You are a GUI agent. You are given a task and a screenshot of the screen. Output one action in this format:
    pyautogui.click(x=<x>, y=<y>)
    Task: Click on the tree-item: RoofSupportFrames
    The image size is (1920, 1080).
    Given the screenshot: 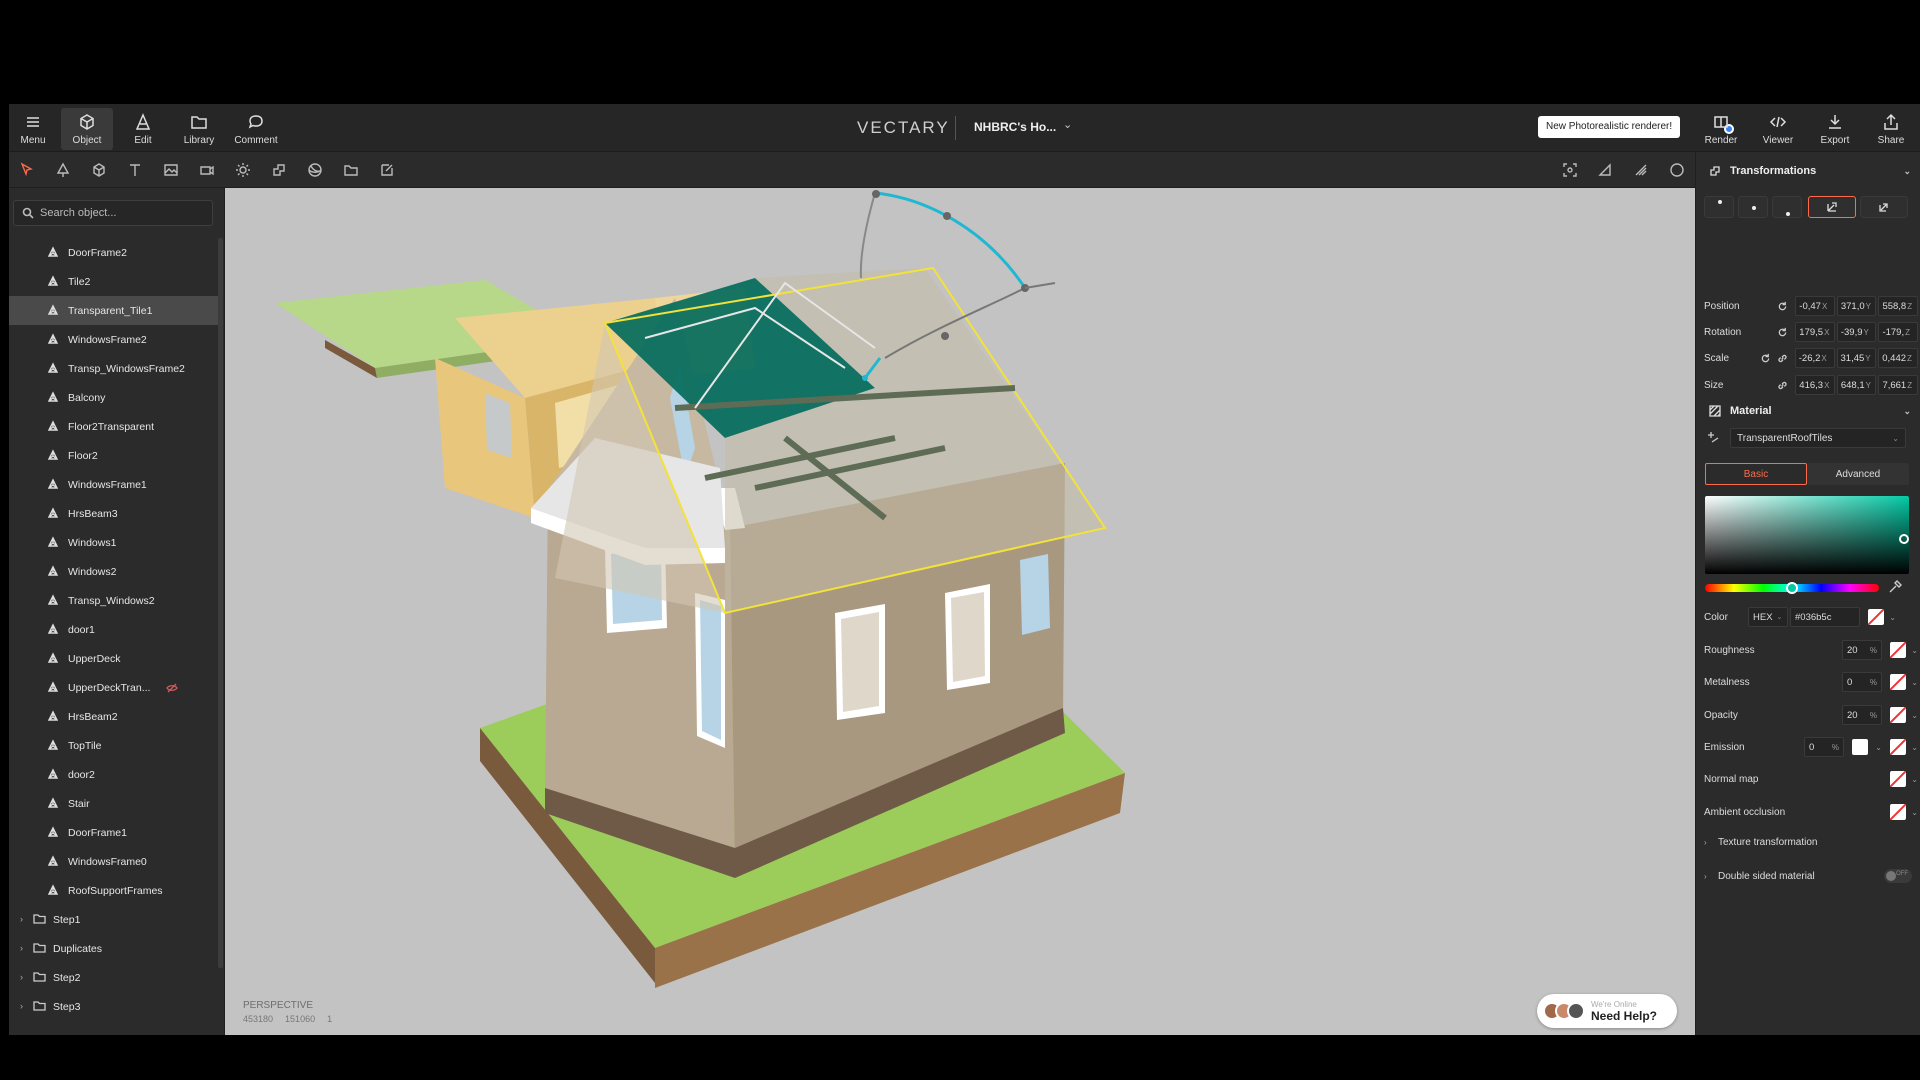 What is the action you would take?
    pyautogui.click(x=114, y=890)
    